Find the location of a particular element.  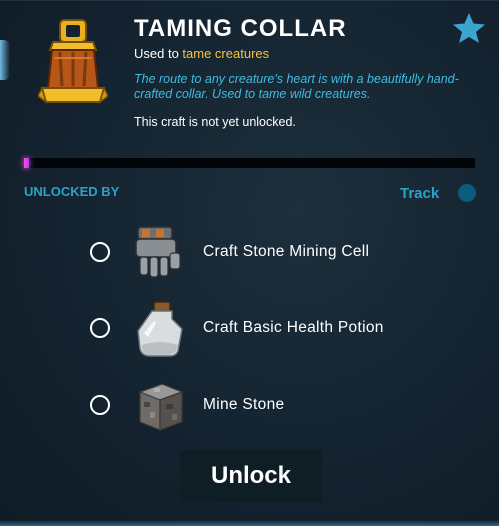

health-potion-icon is located at coordinates (160, 329).